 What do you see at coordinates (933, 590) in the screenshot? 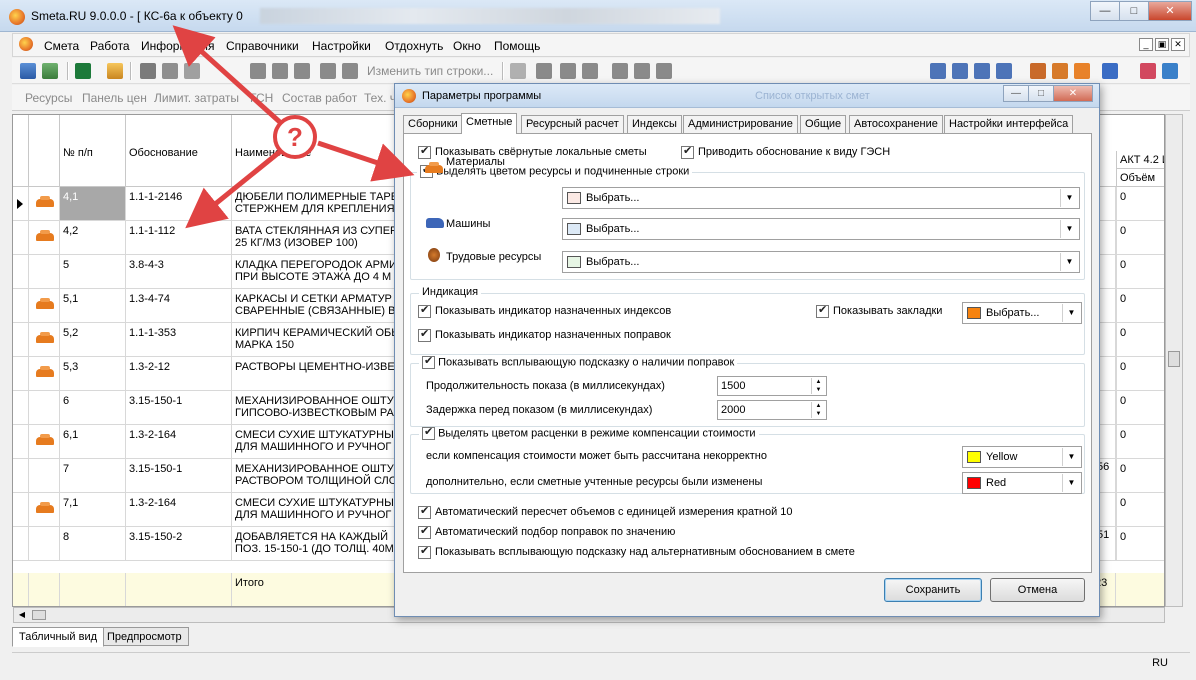
I see `save-button: Сохранить` at bounding box center [933, 590].